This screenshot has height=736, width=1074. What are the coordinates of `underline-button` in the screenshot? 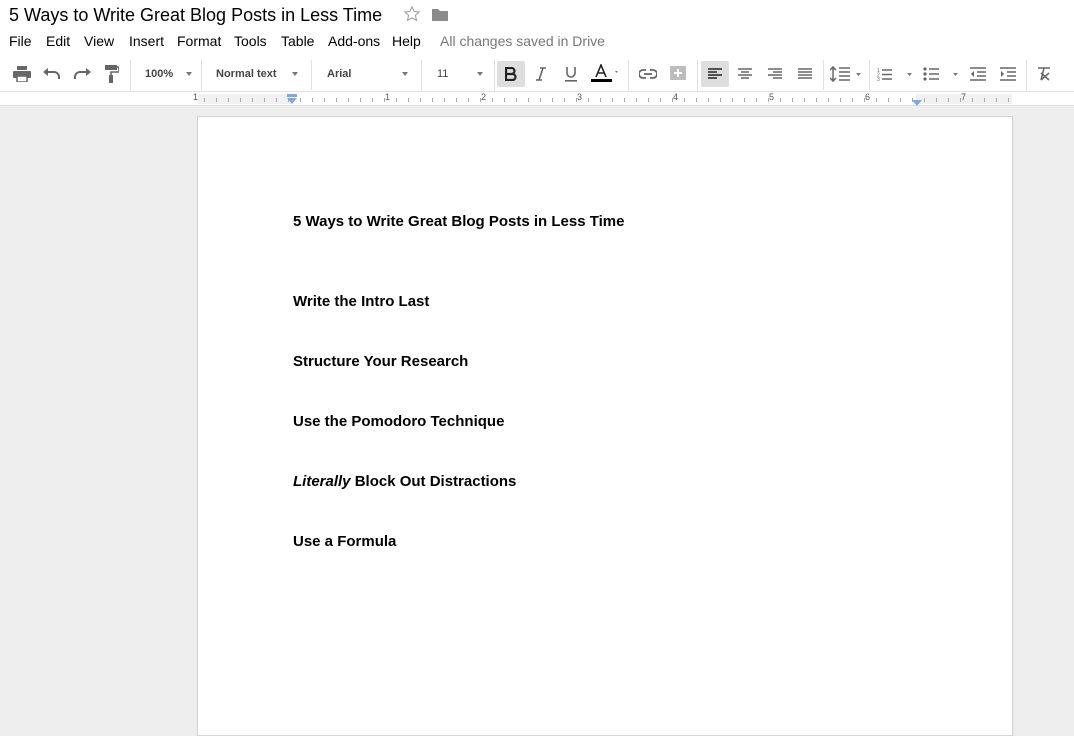 It's located at (571, 74).